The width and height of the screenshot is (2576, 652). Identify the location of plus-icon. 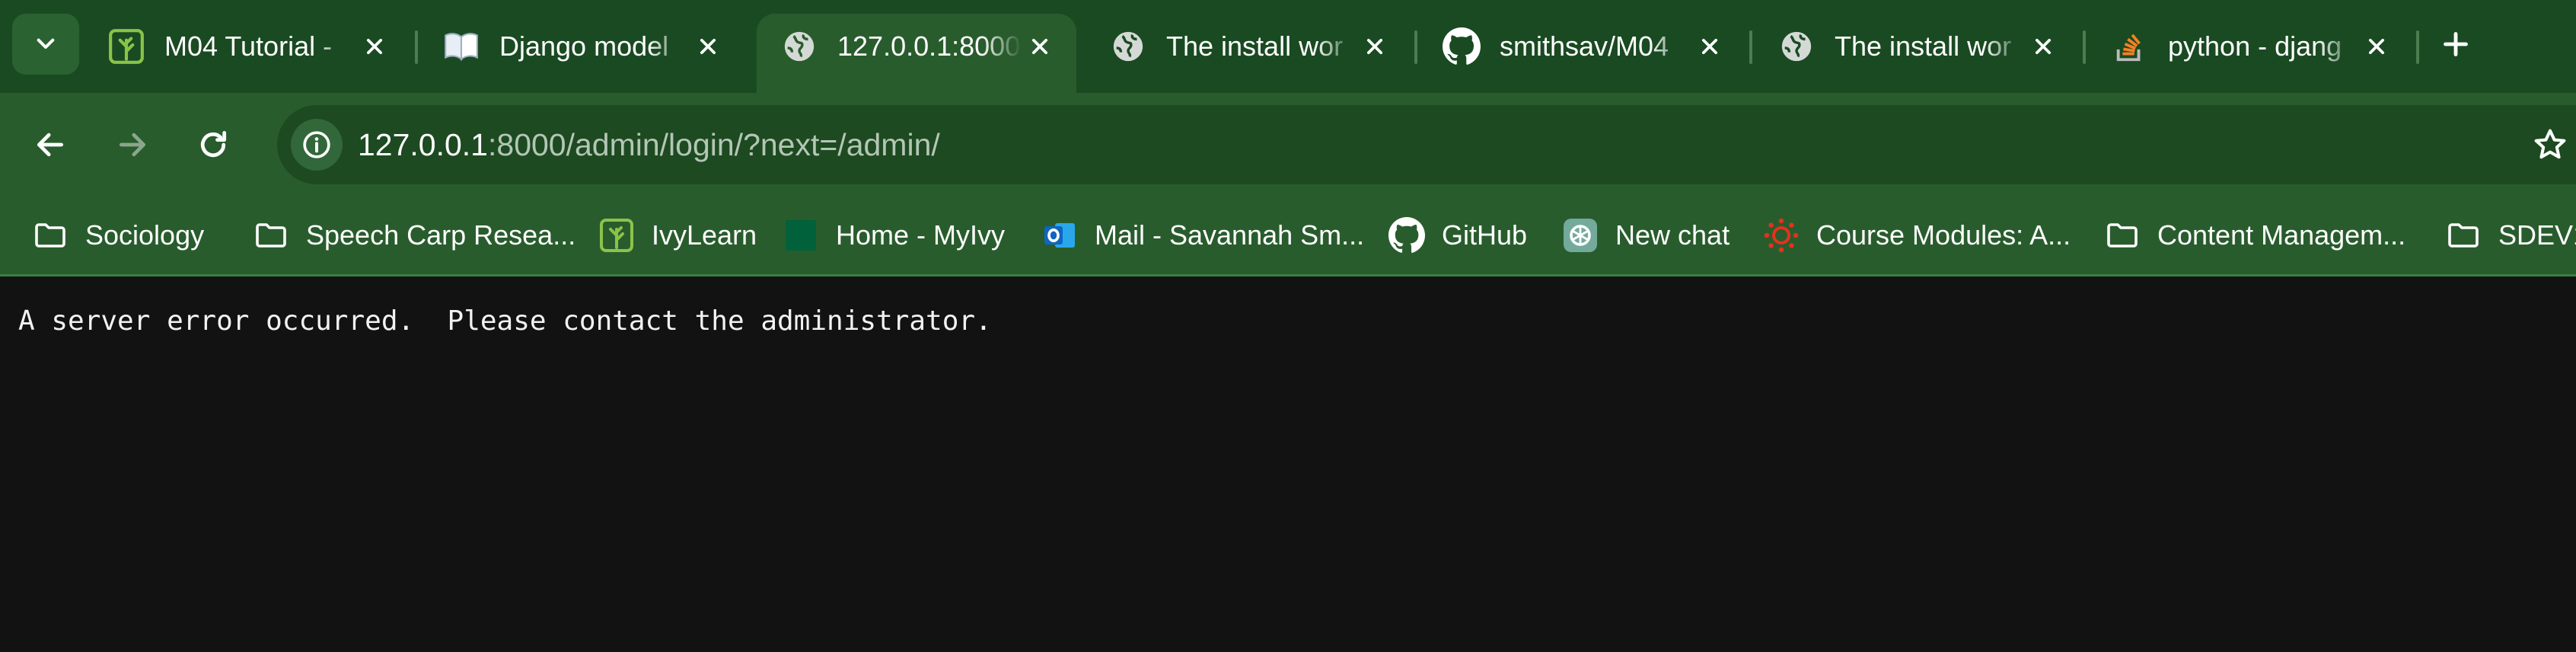
(2456, 44).